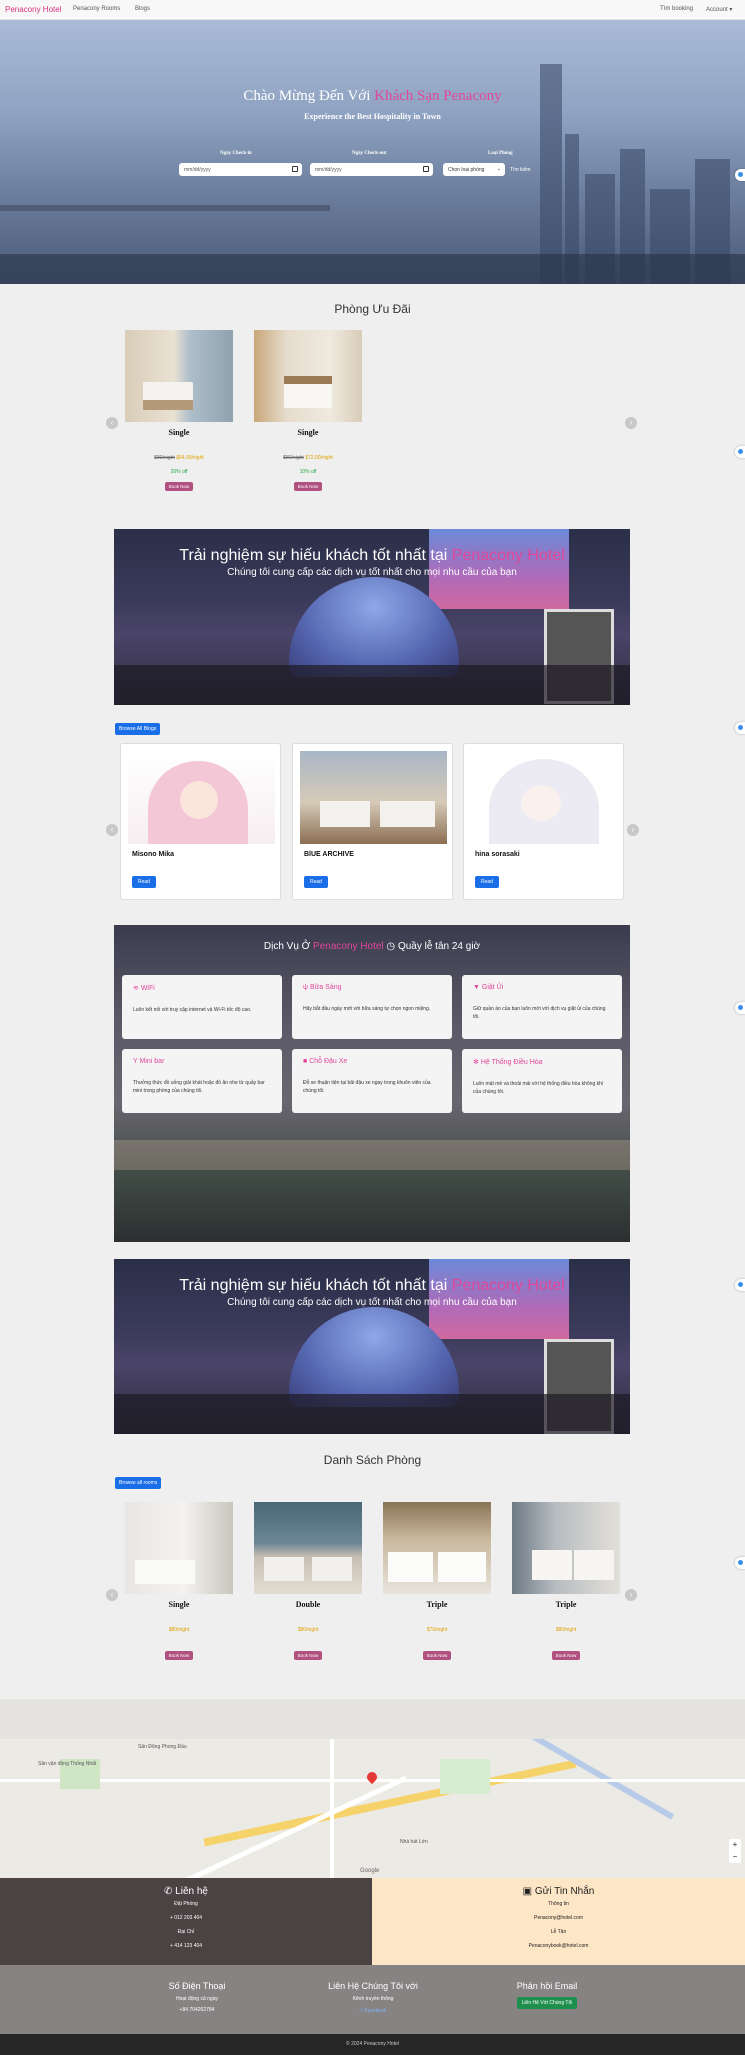 The height and width of the screenshot is (2055, 745). What do you see at coordinates (197, 2010) in the screenshot?
I see `footer-phone-number: +84 704262784` at bounding box center [197, 2010].